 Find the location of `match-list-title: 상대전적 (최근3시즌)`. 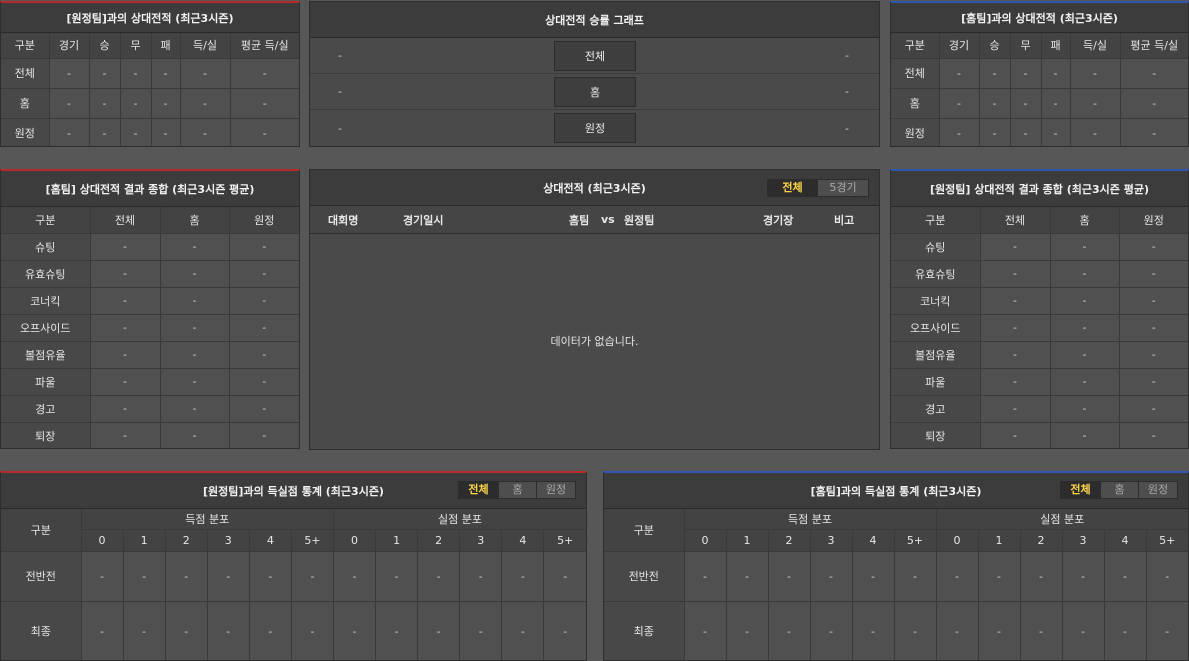

match-list-title: 상대전적 (최근3시즌) is located at coordinates (594, 188).